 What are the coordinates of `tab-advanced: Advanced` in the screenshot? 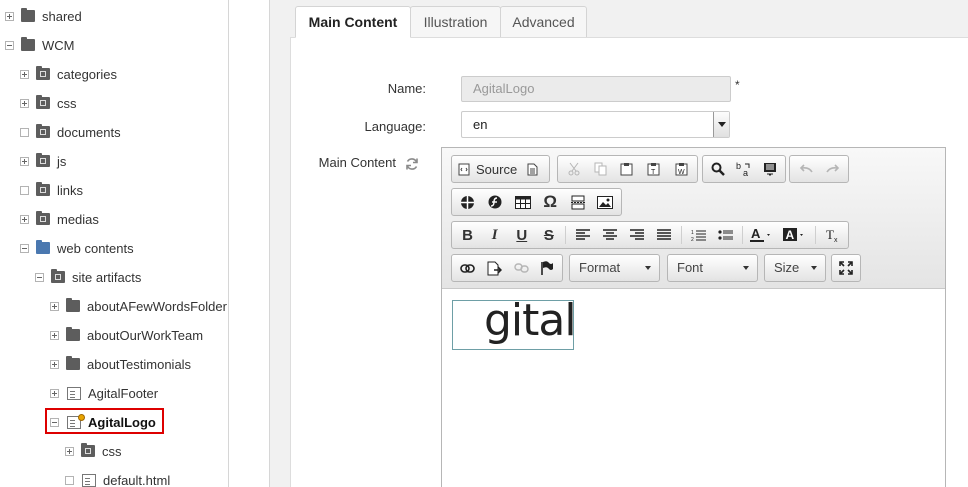 It's located at (543, 22).